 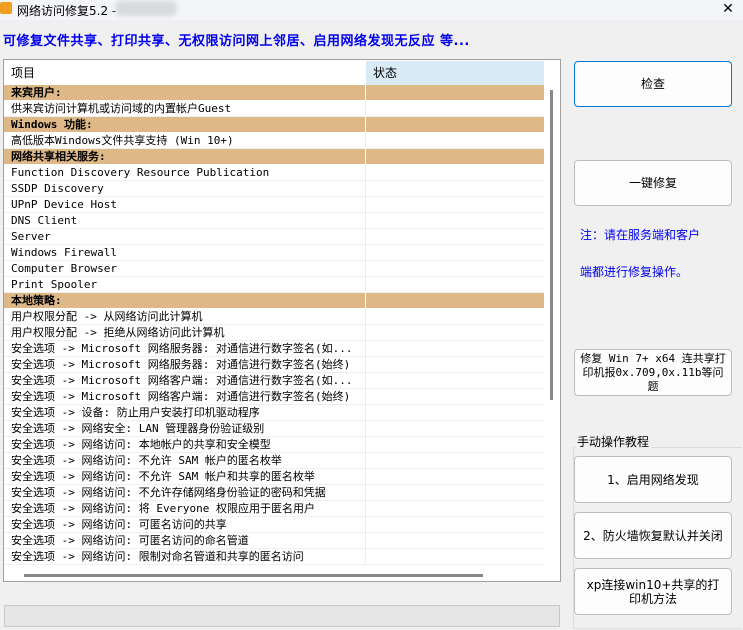 I want to click on table-row: Server, so click(x=274, y=237).